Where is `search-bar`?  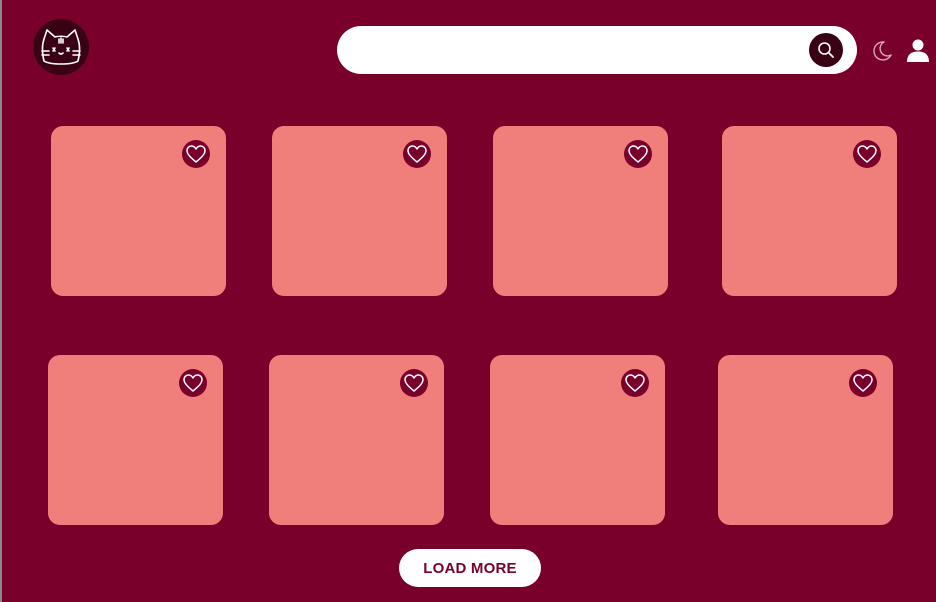
search-bar is located at coordinates (597, 50).